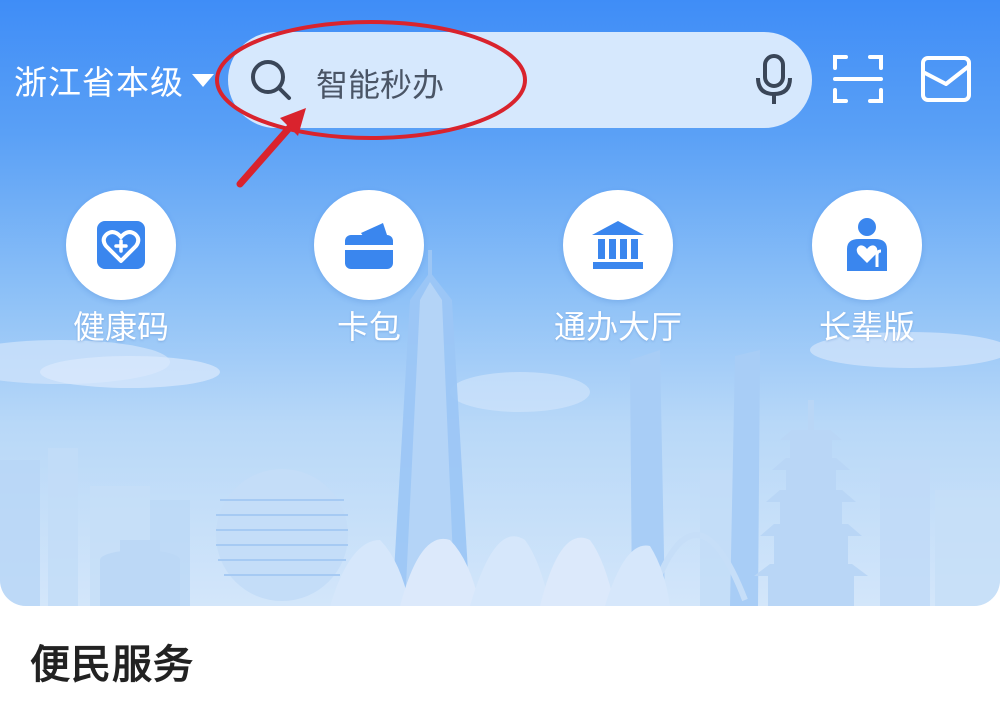 The image size is (1000, 701). I want to click on quick-entry-card-wallet: 卡包, so click(369, 270).